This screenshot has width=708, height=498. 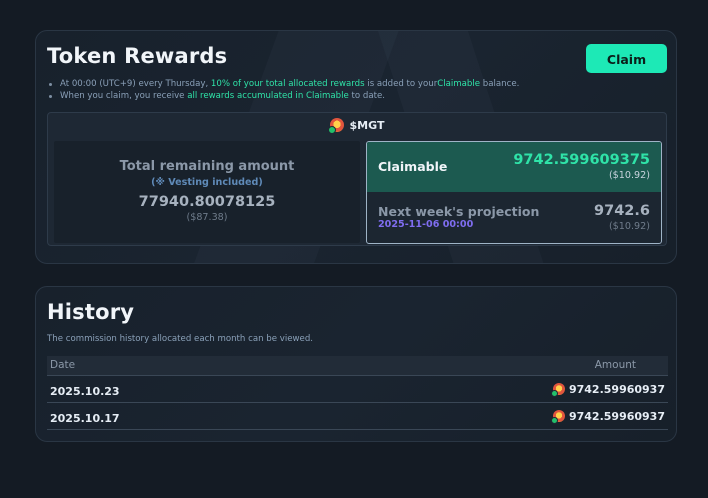 I want to click on token-header: $MGT, so click(x=357, y=126).